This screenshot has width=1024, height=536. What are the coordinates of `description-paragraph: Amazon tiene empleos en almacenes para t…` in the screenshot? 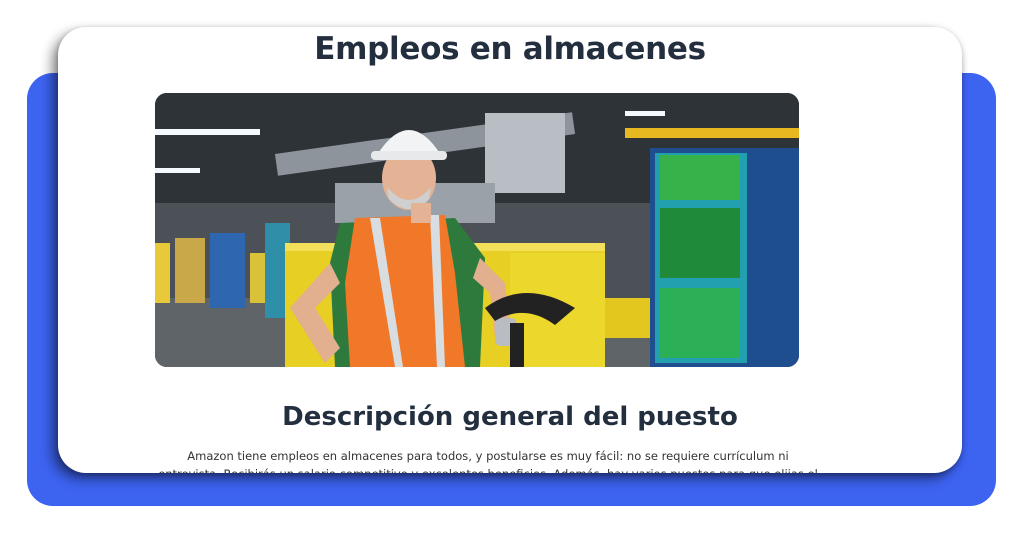 It's located at (488, 461).